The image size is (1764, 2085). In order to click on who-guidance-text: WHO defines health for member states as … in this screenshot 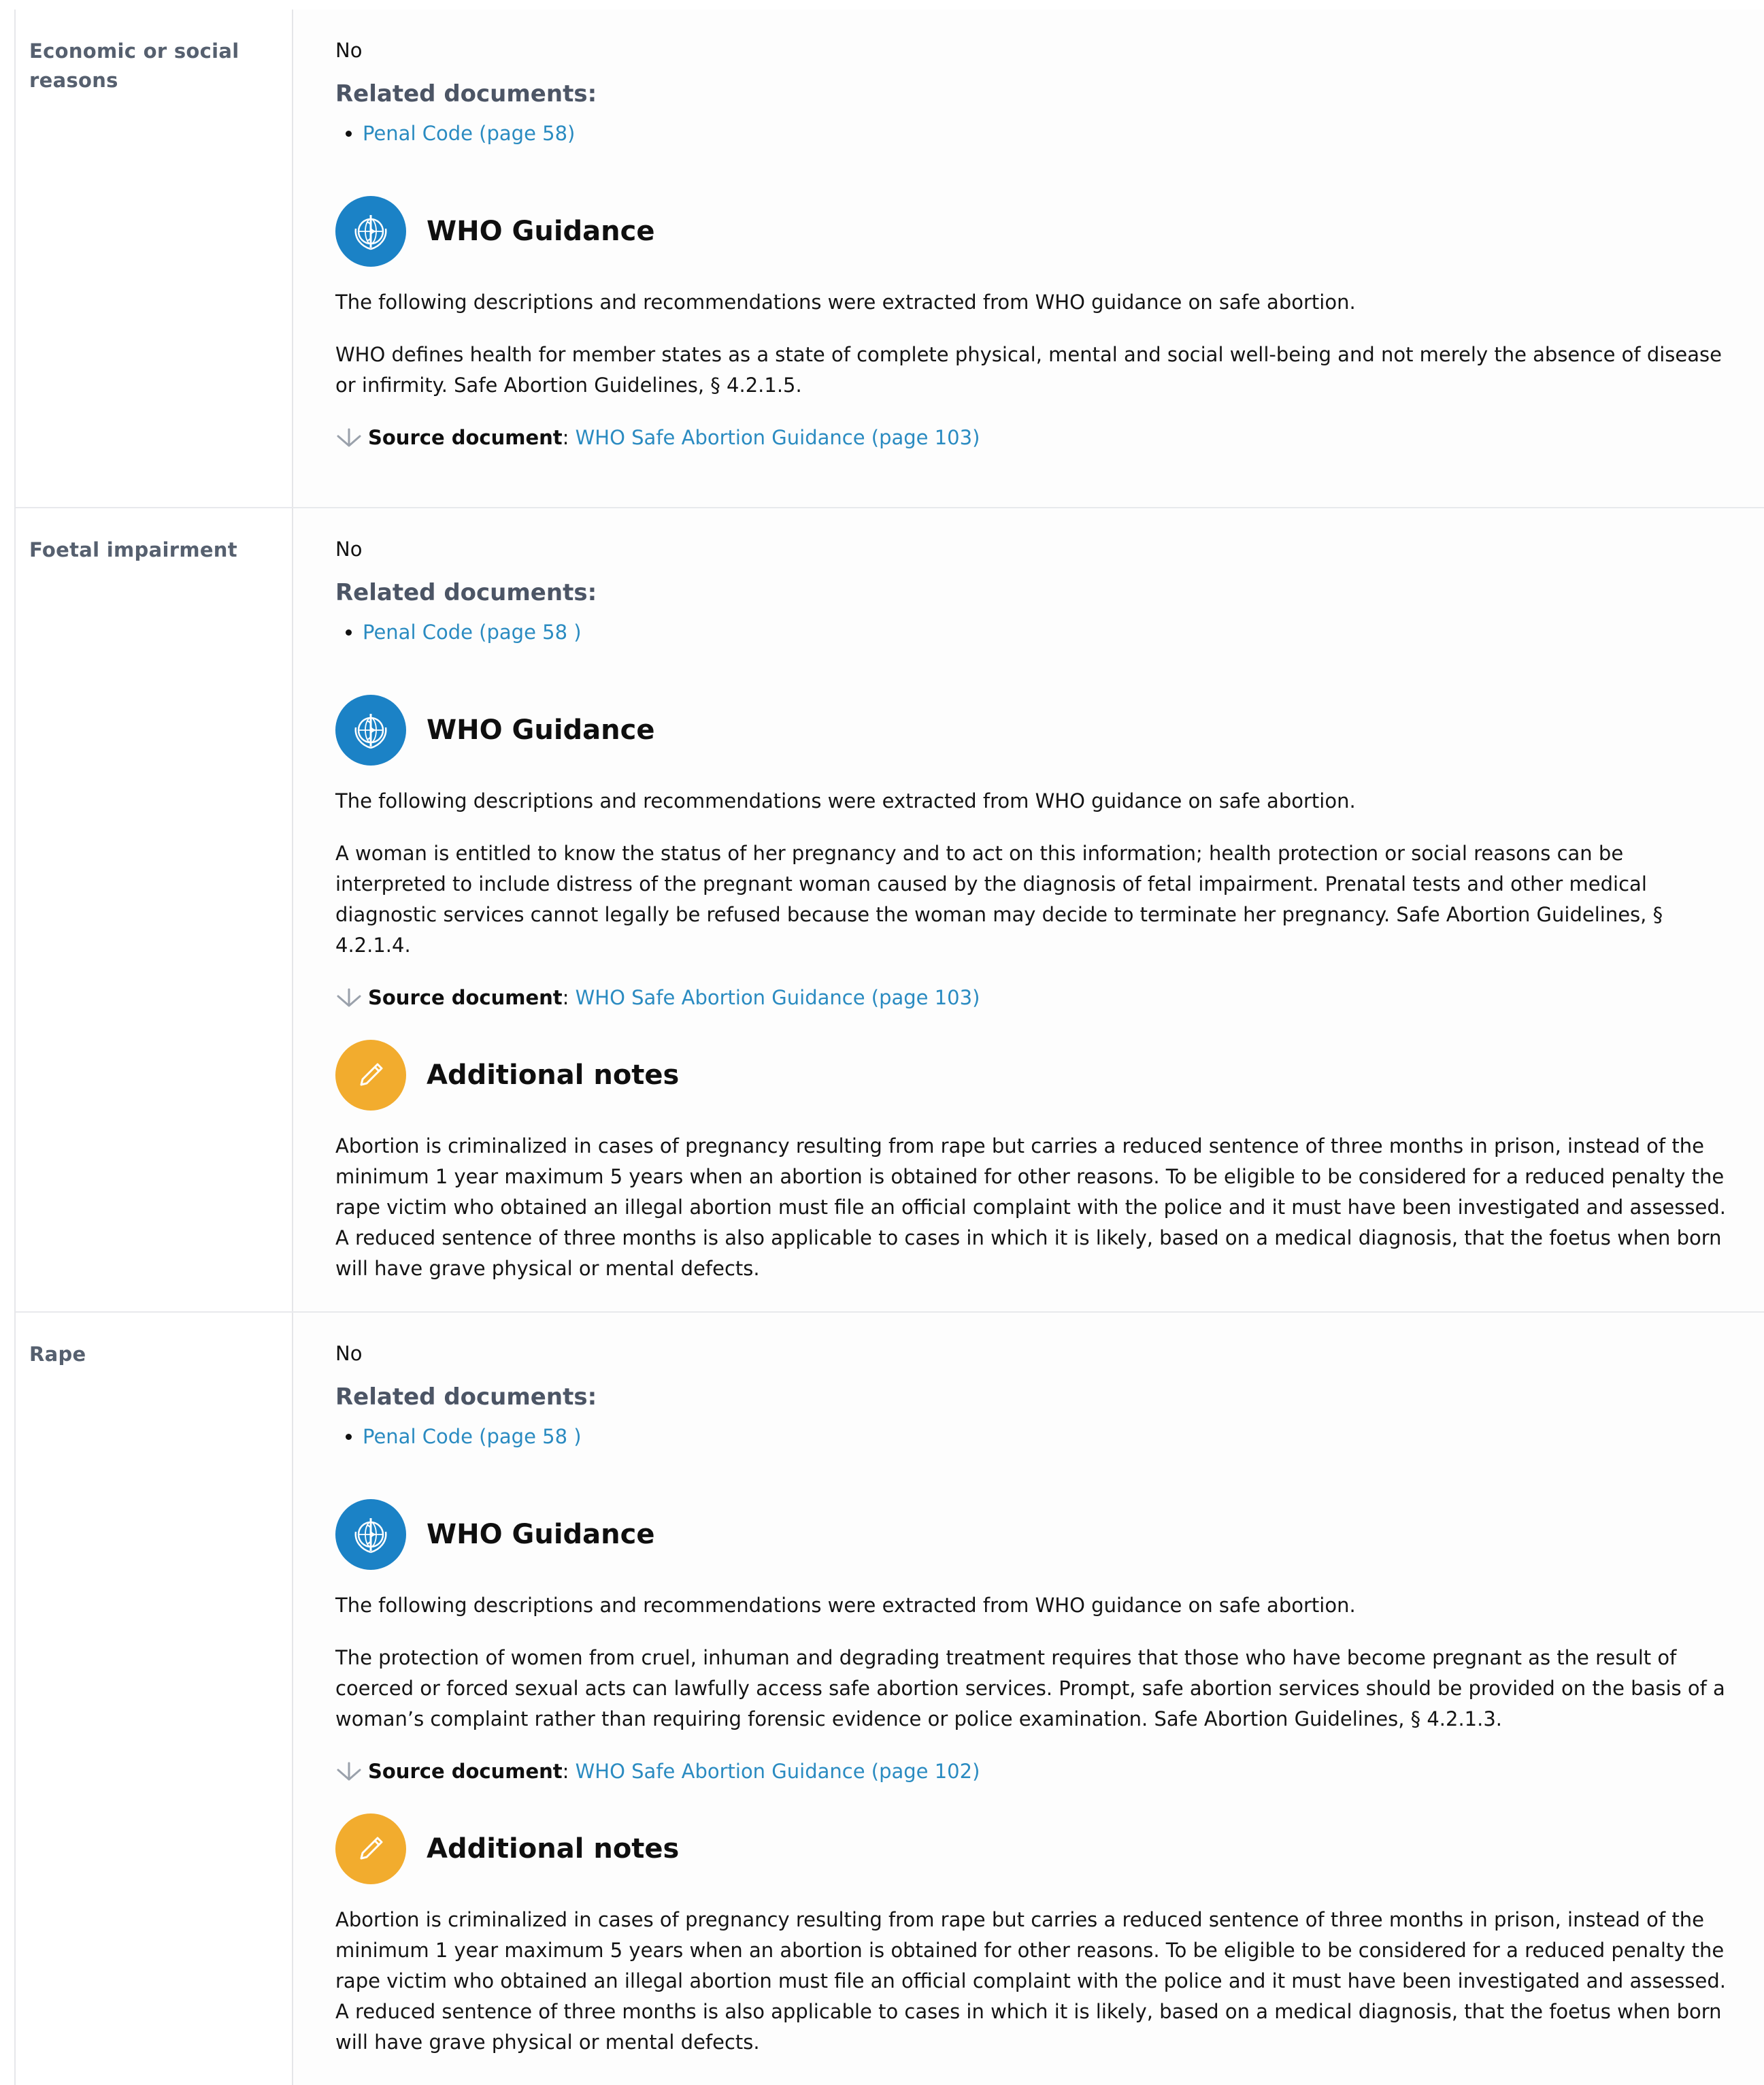, I will do `click(1028, 370)`.